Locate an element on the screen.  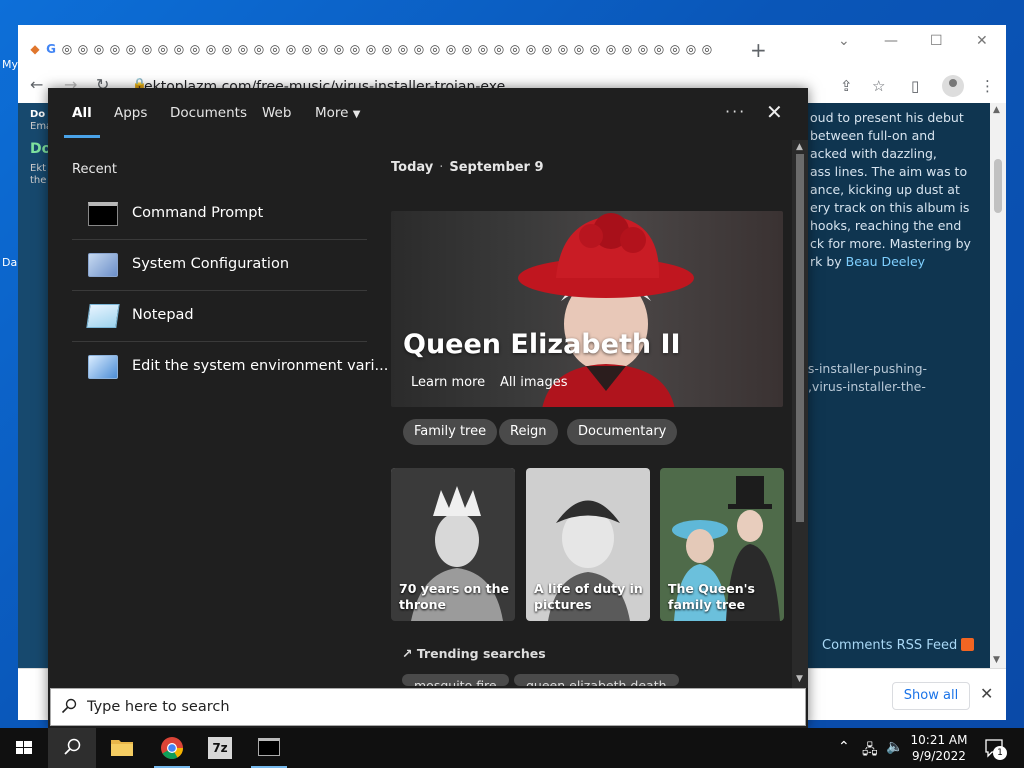
taskbar-7zip: 7z is located at coordinates (220, 748).